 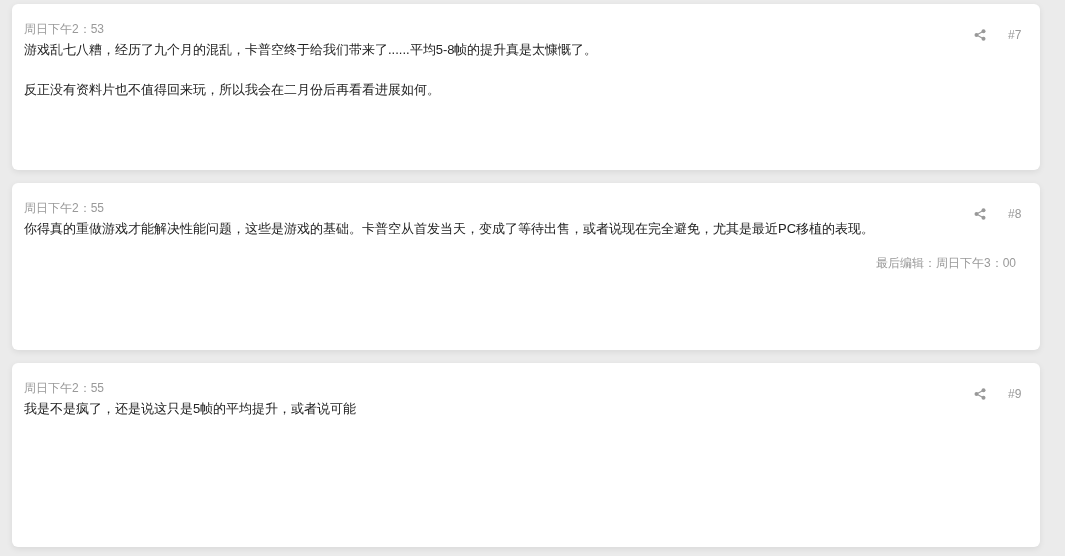 What do you see at coordinates (311, 50) in the screenshot?
I see `post-text: 游戏乱七八糟，经历了九个月的混乱，卡普空终于给我们带来了......平均5-8帧的提升真是太慷慨了。` at bounding box center [311, 50].